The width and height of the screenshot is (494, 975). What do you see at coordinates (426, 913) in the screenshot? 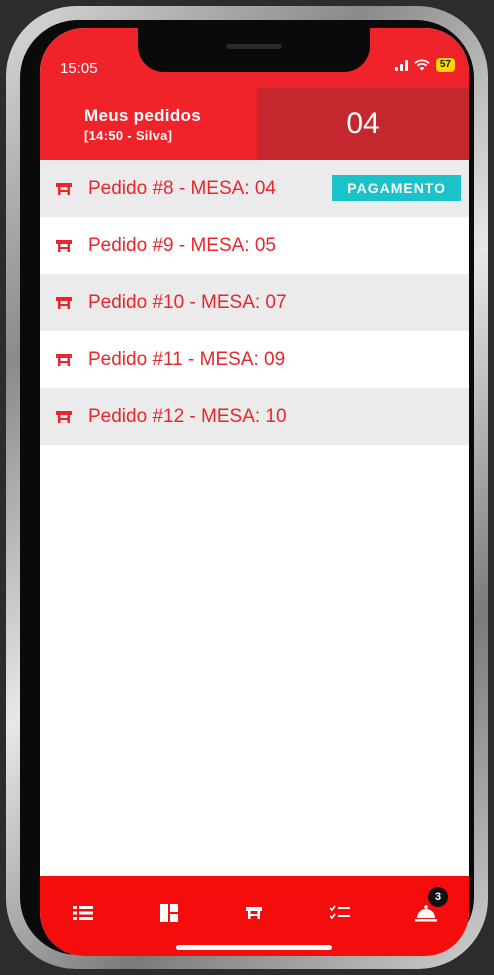
I see `bell-icon` at bounding box center [426, 913].